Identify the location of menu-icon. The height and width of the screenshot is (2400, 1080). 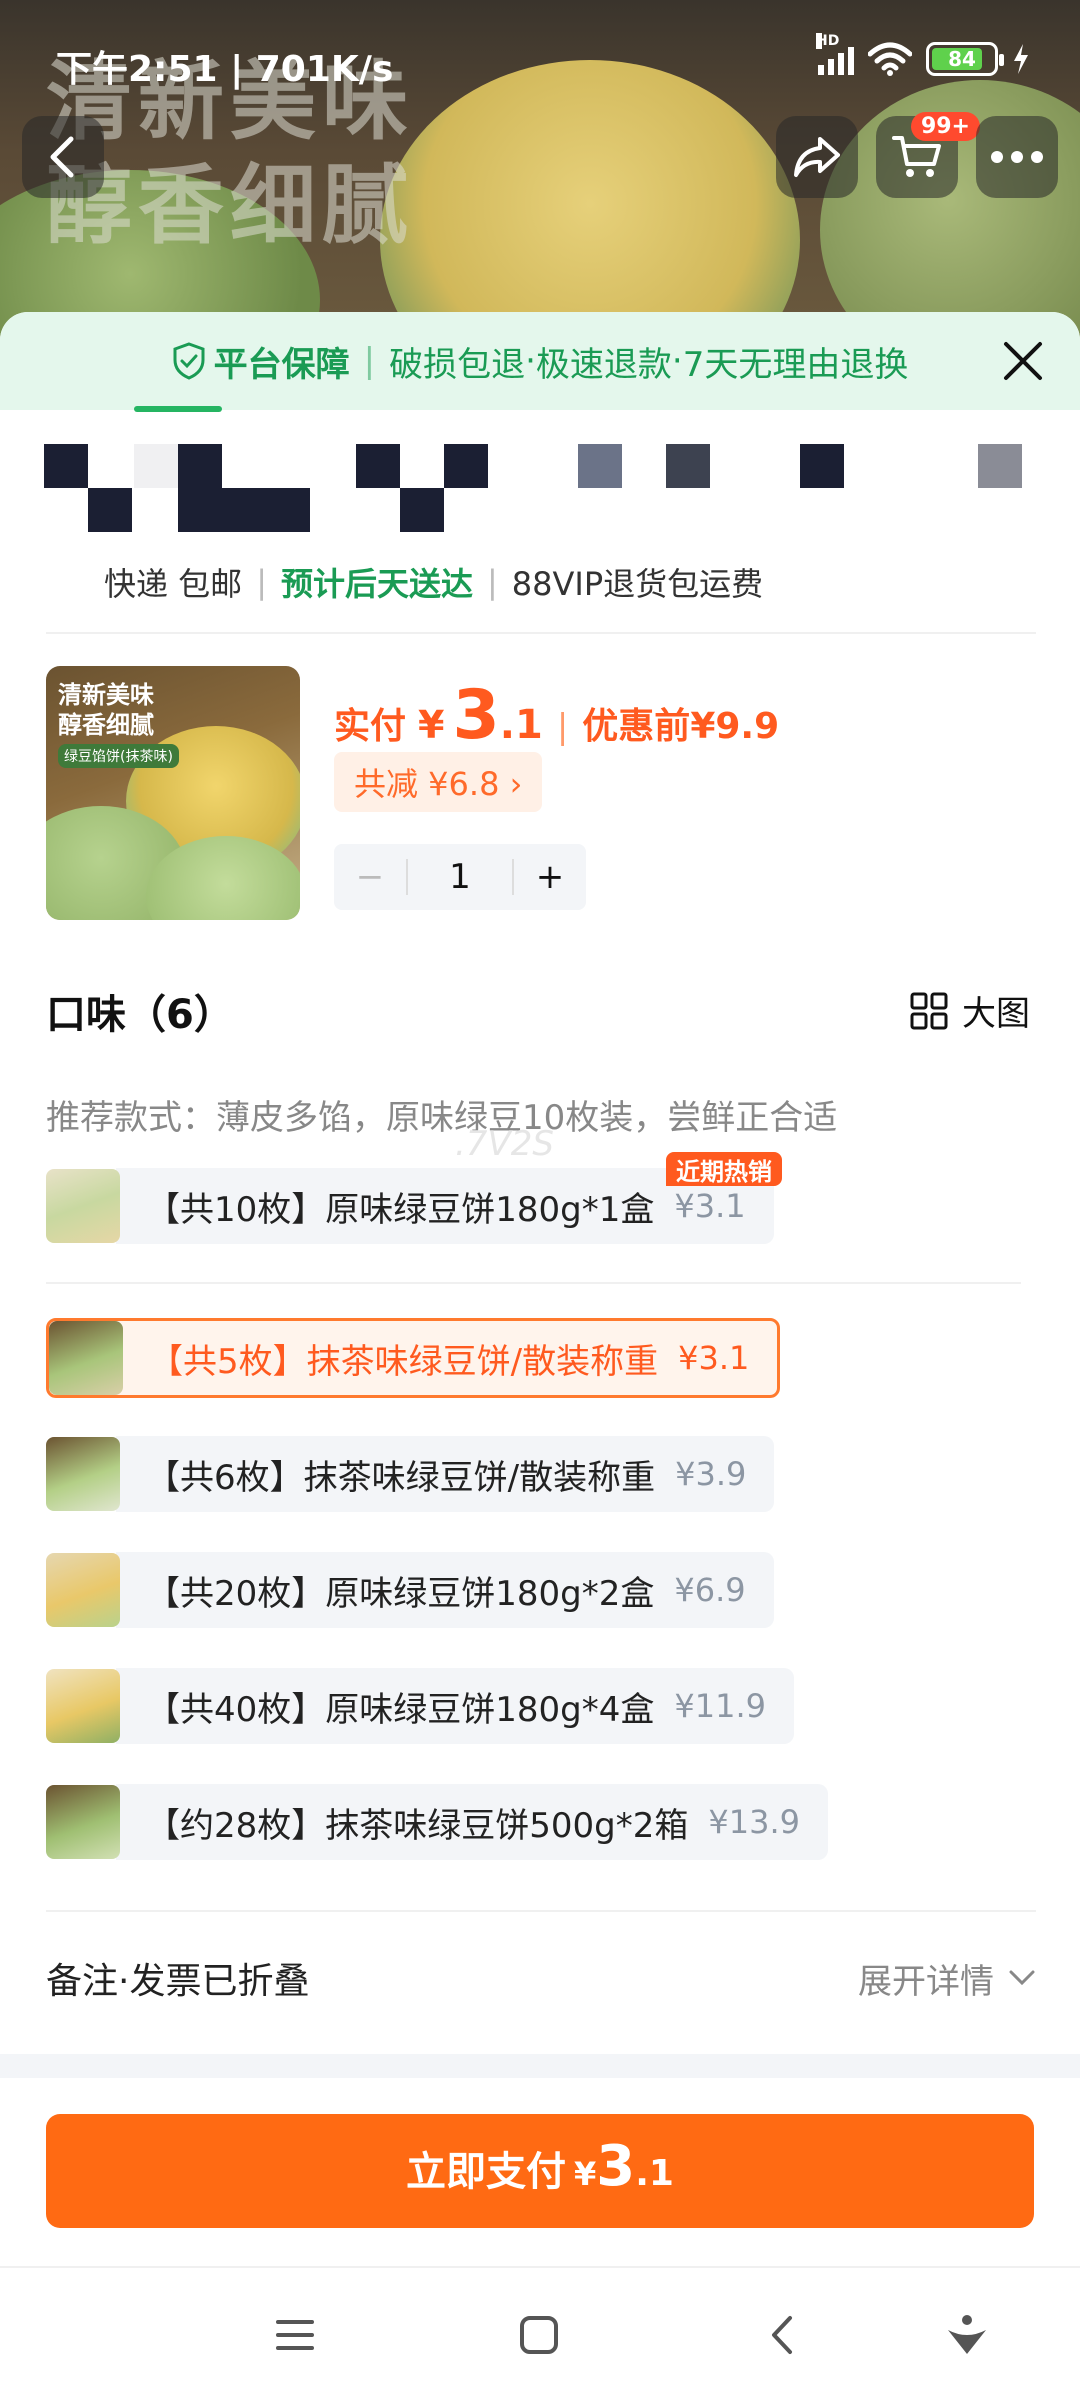
(295, 2335).